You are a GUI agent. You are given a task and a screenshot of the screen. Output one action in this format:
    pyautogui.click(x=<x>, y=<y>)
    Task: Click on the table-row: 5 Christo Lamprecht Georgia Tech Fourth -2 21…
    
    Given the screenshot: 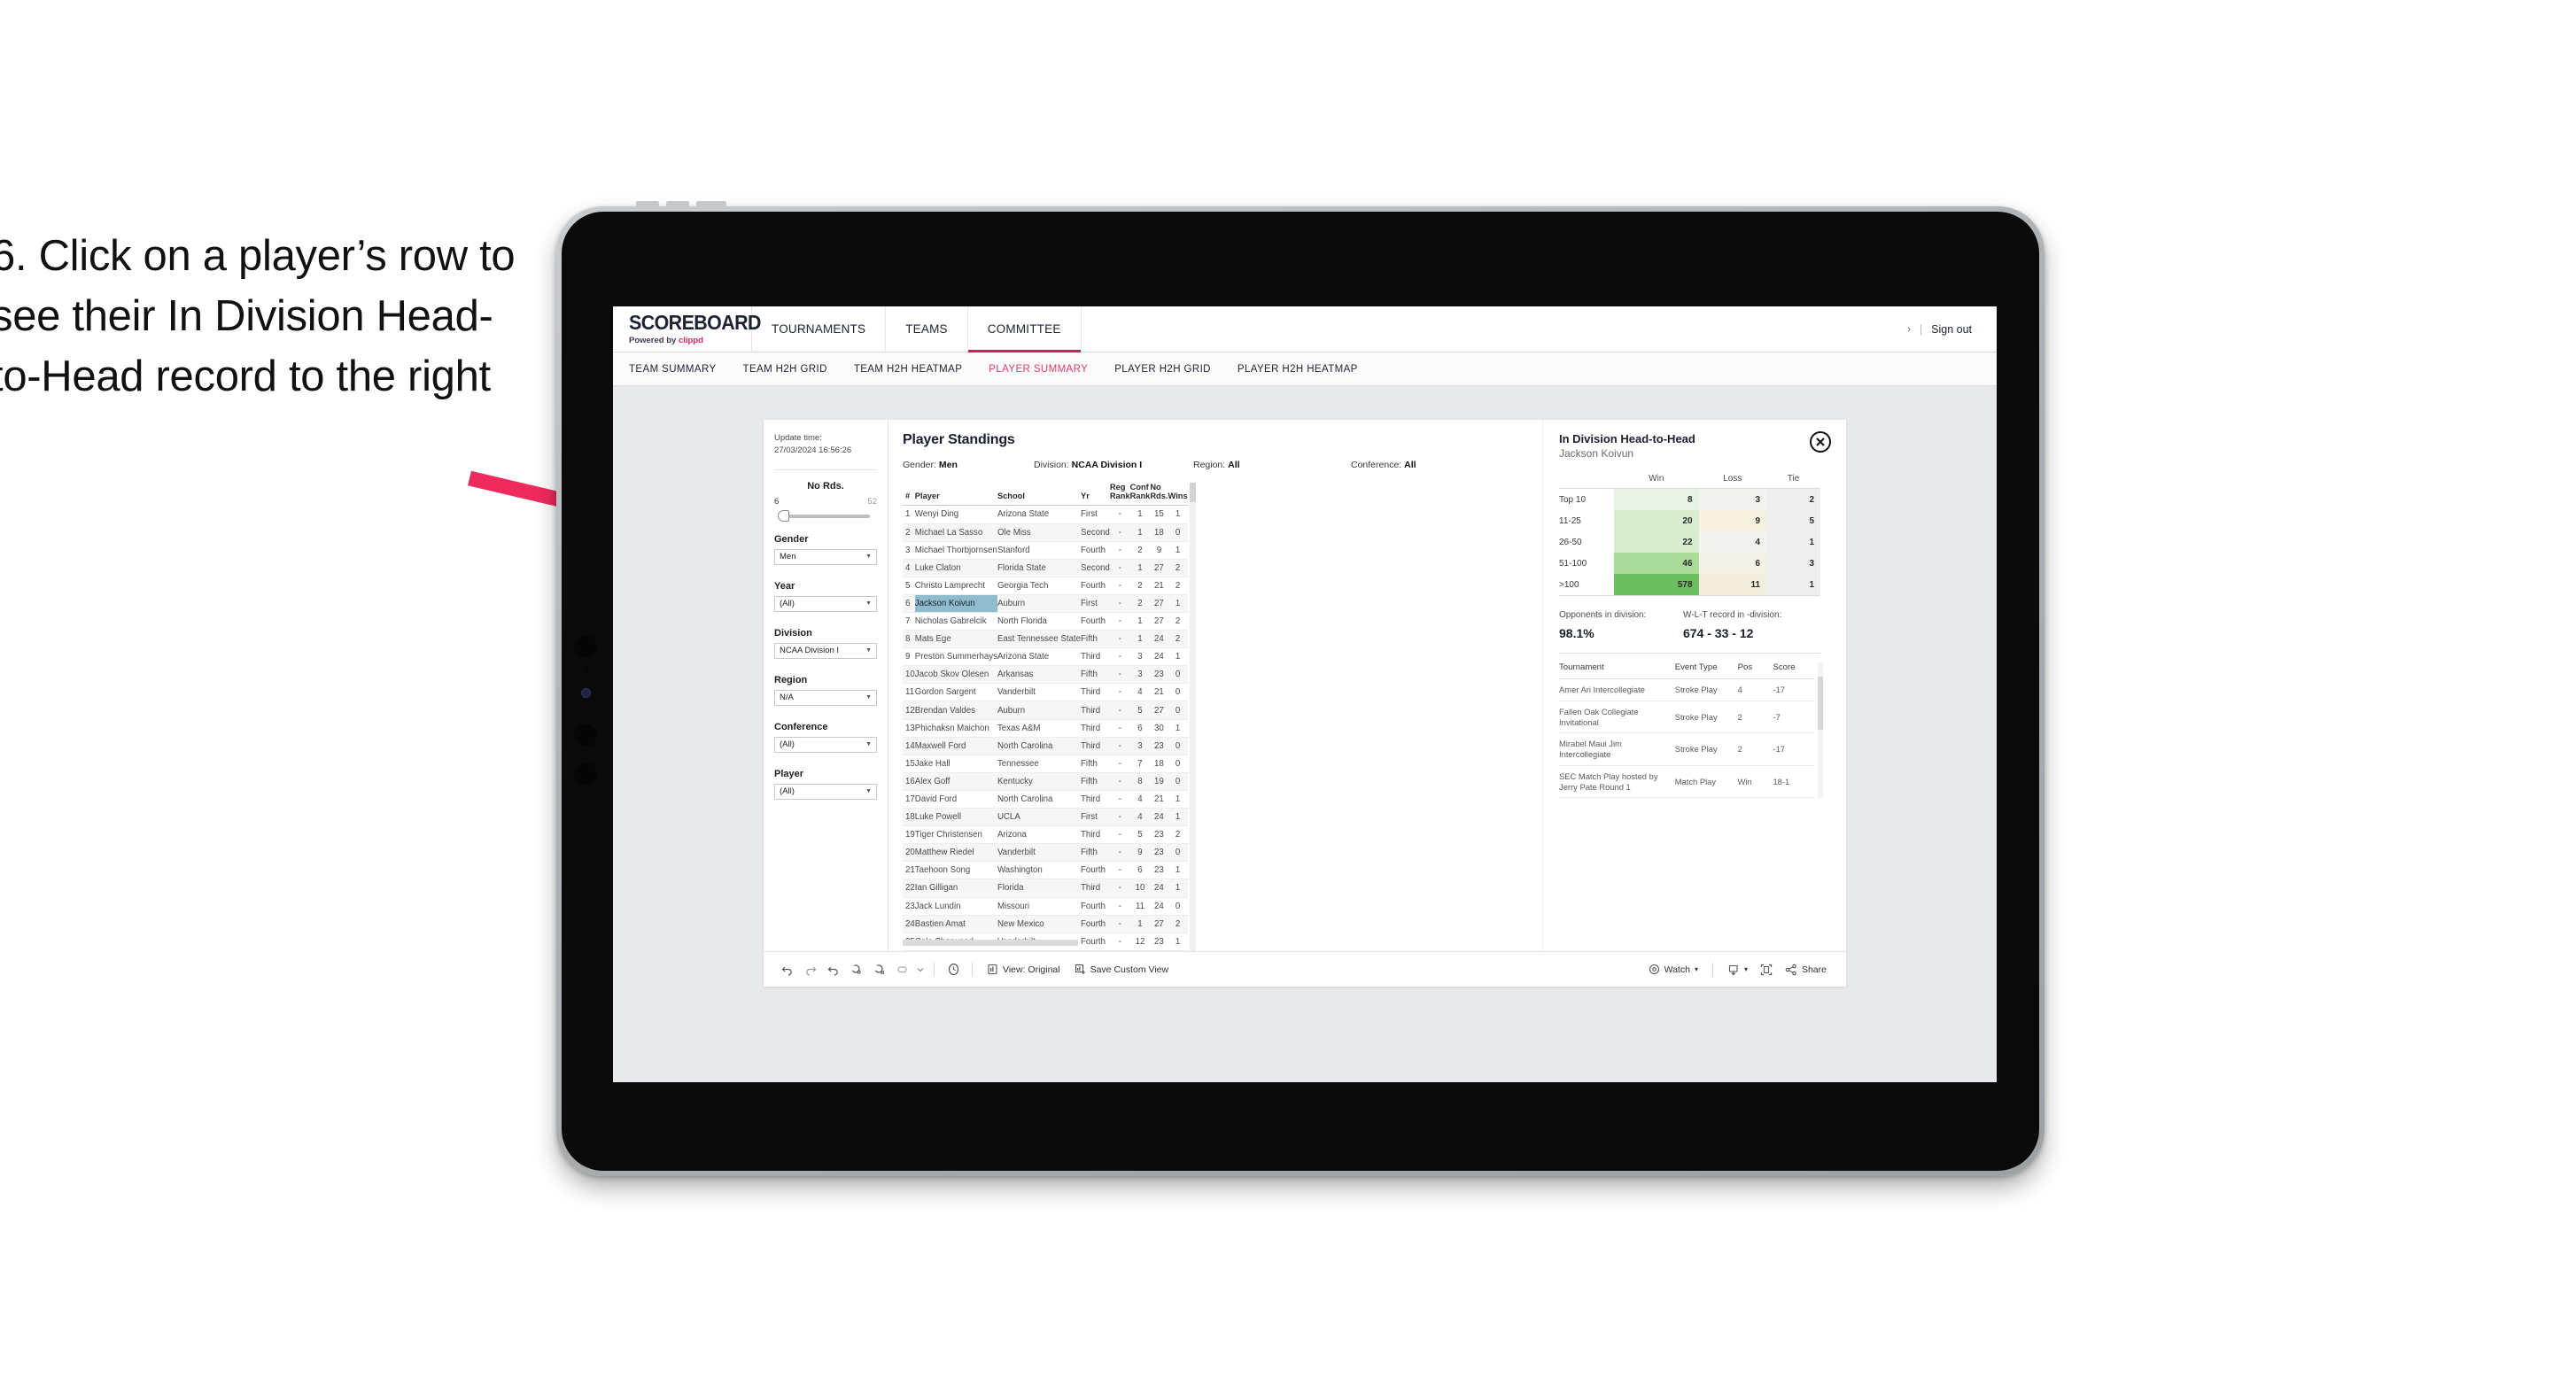 What is the action you would take?
    pyautogui.click(x=1045, y=586)
    